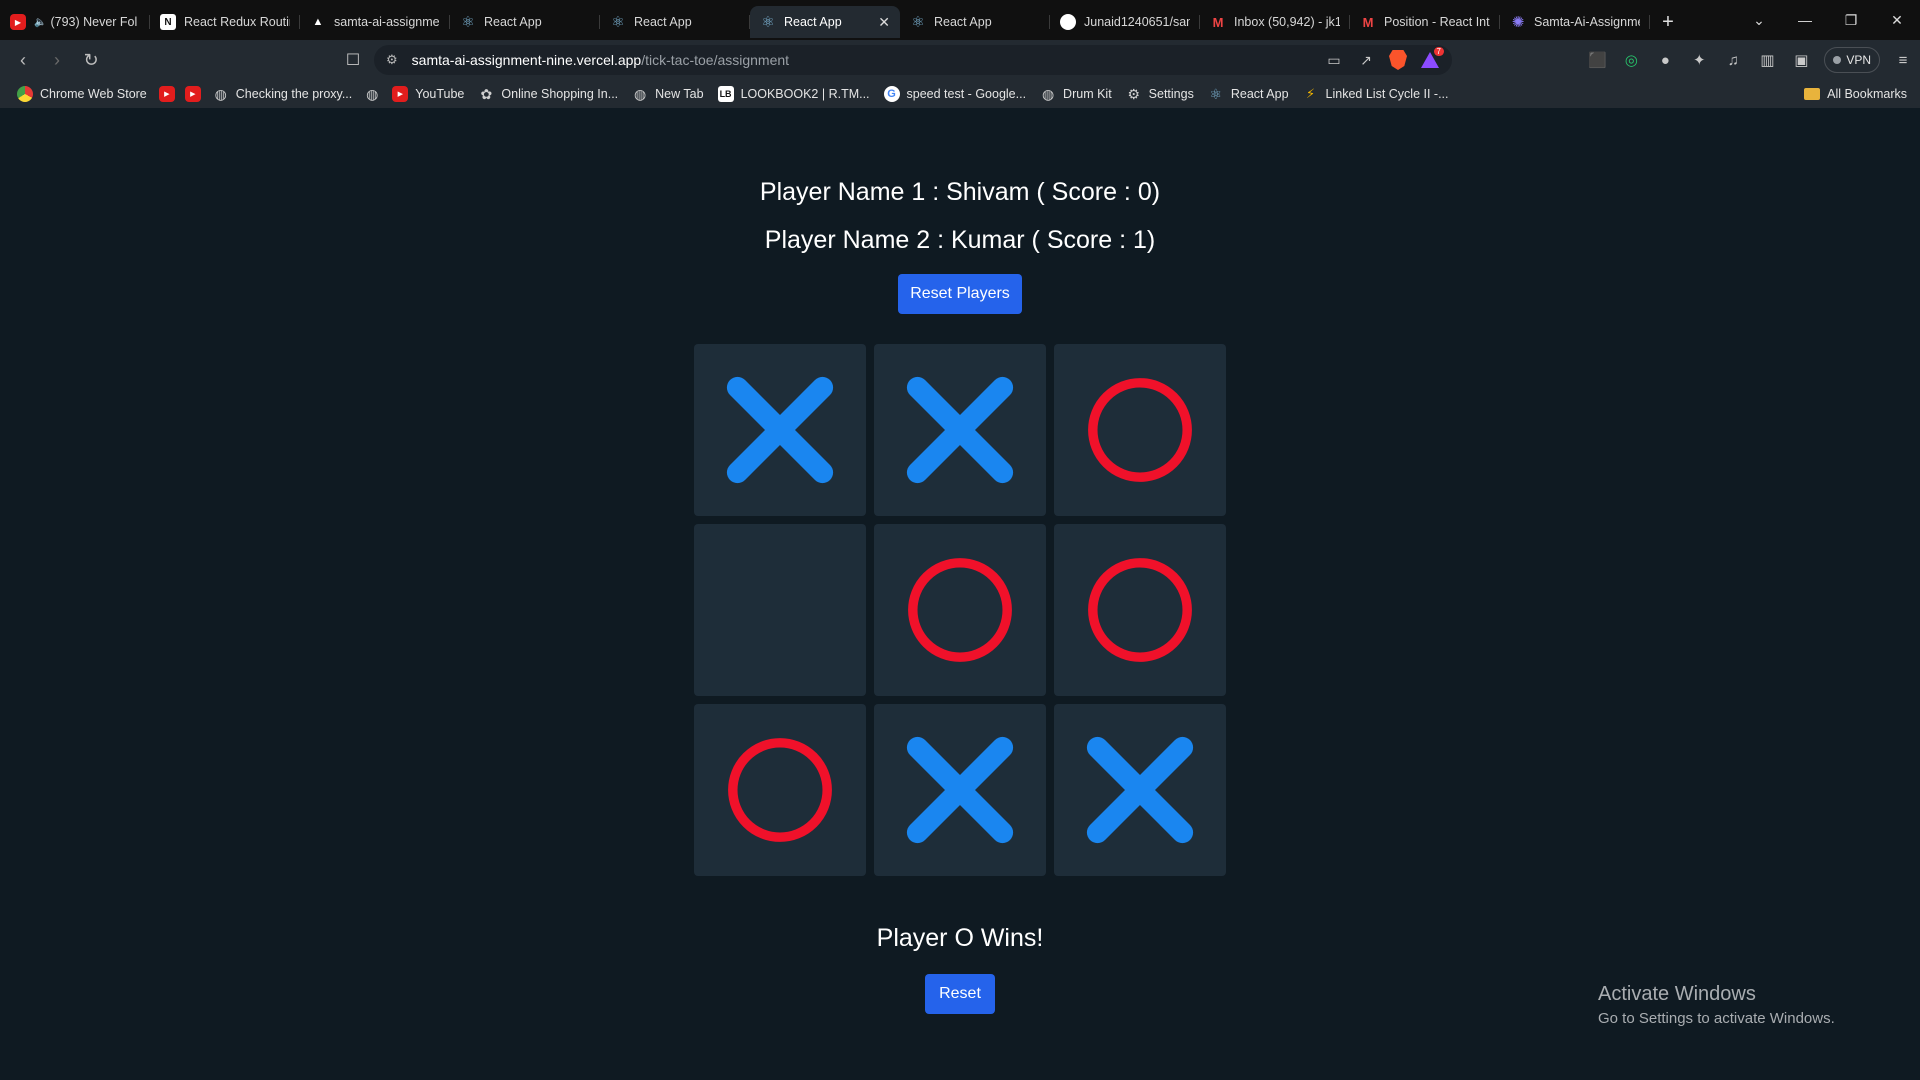  Describe the element at coordinates (884, 22) in the screenshot. I see `close-tab-icon: ✕` at that location.